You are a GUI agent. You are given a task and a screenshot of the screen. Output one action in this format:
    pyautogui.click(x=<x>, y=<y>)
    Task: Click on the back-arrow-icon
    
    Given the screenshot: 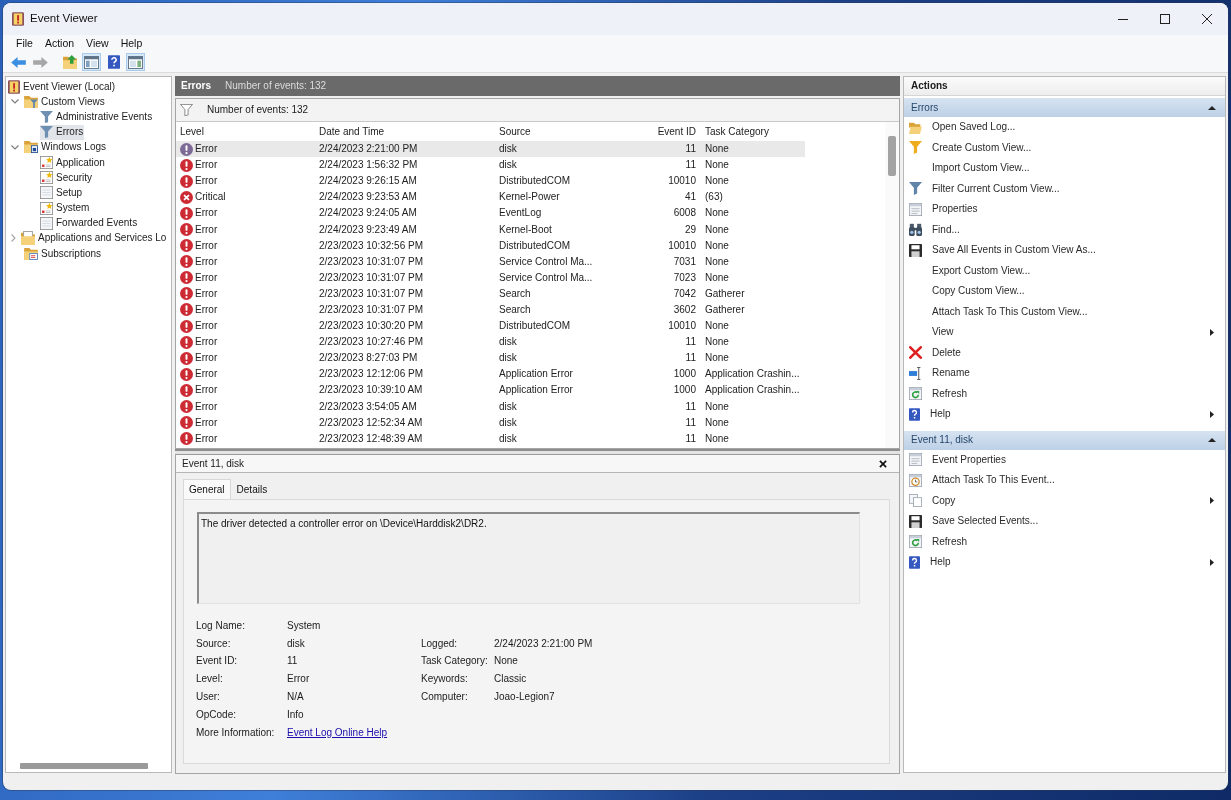 What is the action you would take?
    pyautogui.click(x=18, y=62)
    